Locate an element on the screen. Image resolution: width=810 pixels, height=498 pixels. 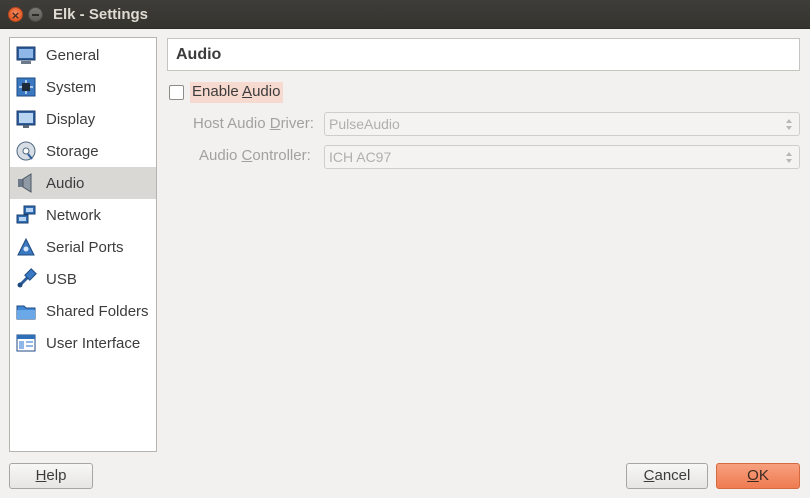
ok-button: OK is located at coordinates (758, 476).